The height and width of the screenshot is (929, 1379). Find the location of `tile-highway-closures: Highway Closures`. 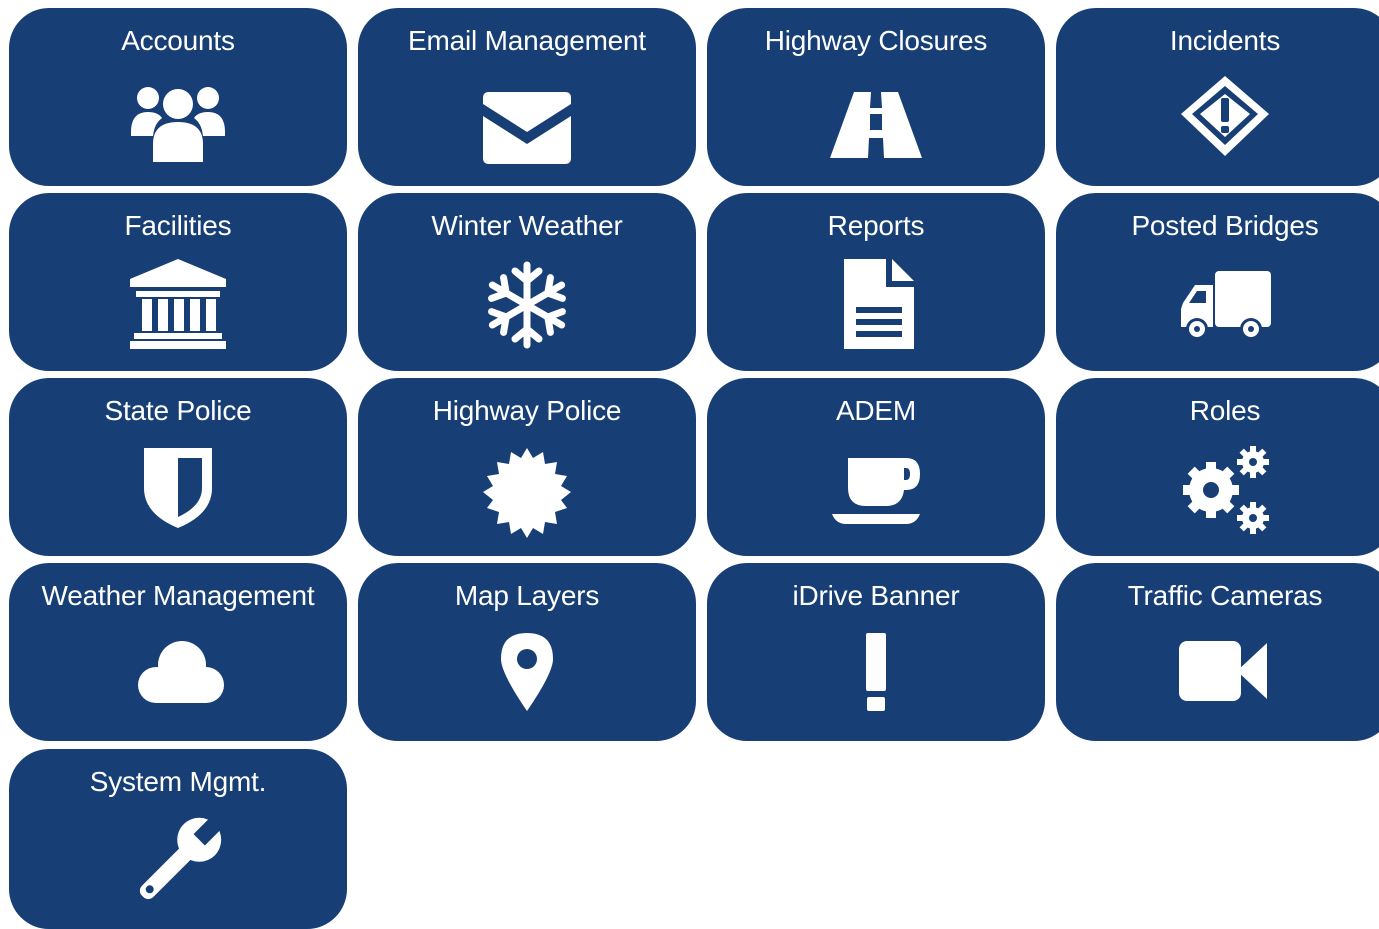

tile-highway-closures: Highway Closures is located at coordinates (876, 97).